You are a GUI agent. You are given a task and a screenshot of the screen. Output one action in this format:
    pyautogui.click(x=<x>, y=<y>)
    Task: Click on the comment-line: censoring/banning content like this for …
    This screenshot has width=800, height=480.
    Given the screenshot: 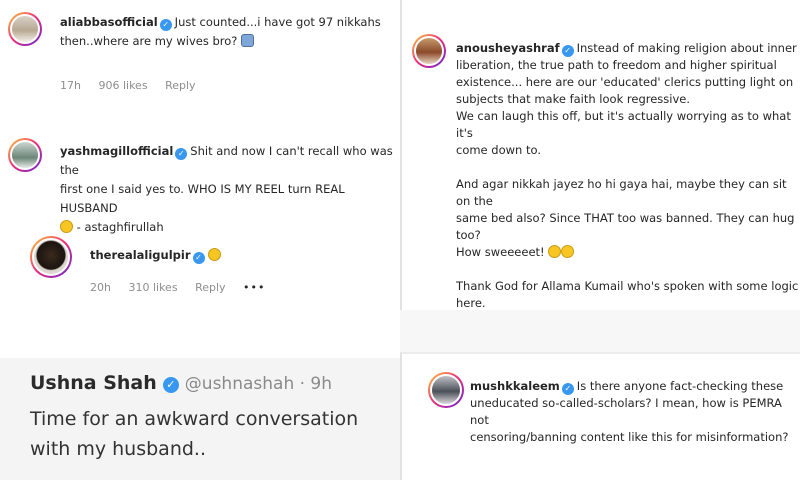 What is the action you would take?
    pyautogui.click(x=629, y=437)
    